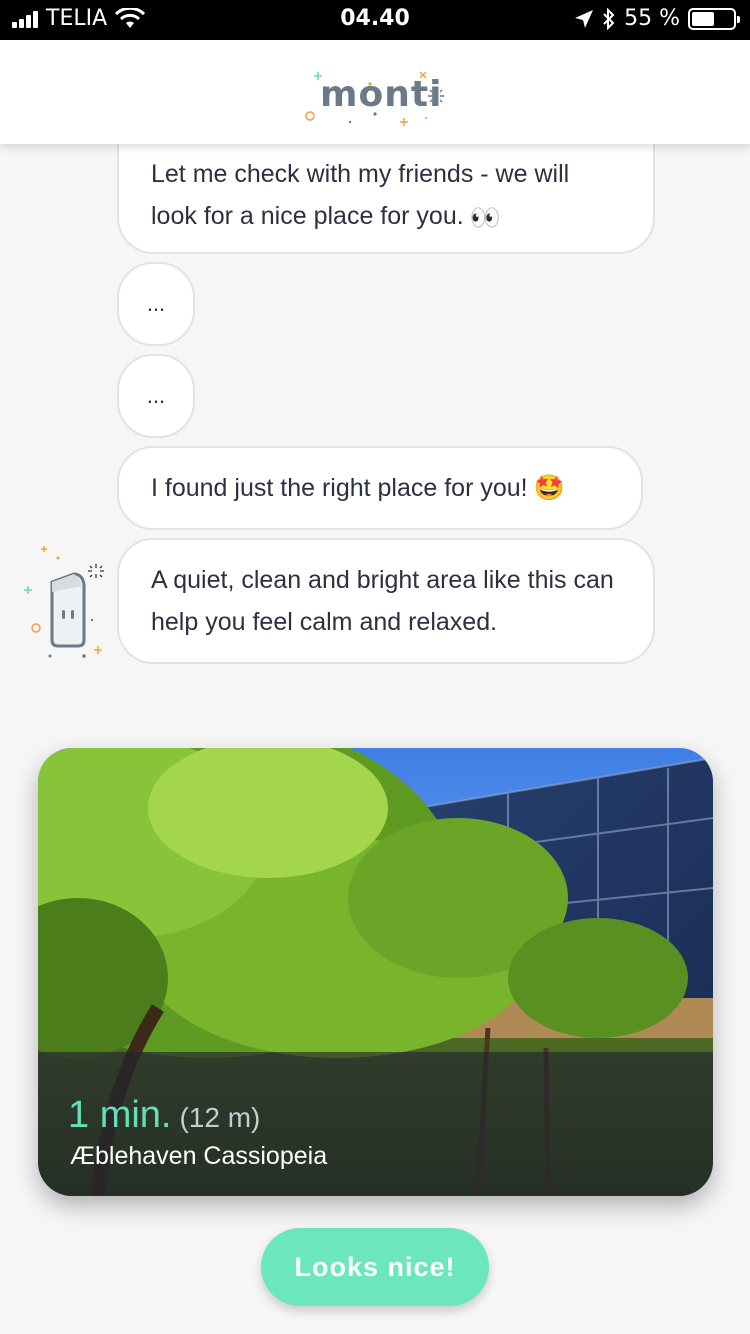  What do you see at coordinates (549, 488) in the screenshot?
I see `star-struck-emoji-icon: 🤩` at bounding box center [549, 488].